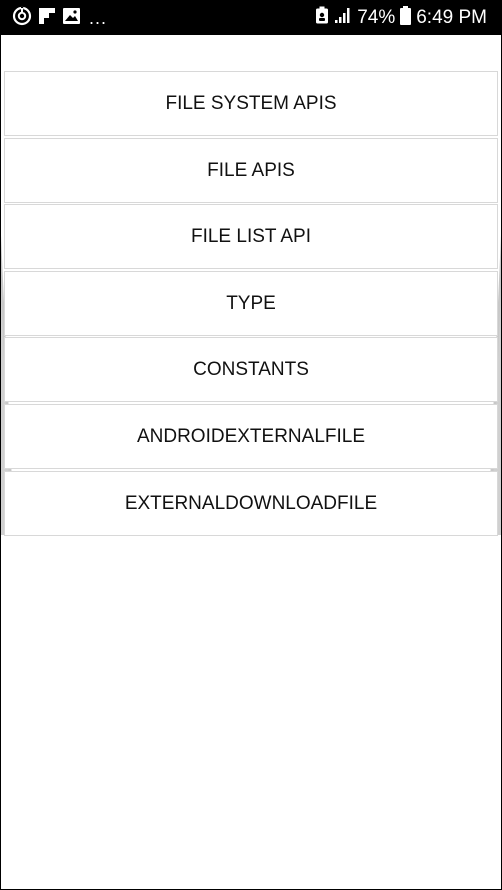  I want to click on status-bar: ... 74% 6:49 PM, so click(251, 18).